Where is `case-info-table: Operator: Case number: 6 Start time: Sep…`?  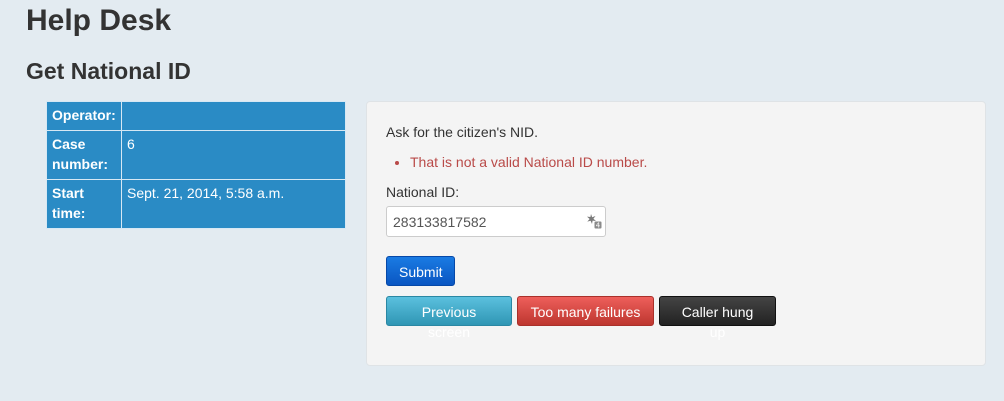 case-info-table: Operator: Case number: 6 Start time: Sep… is located at coordinates (196, 165).